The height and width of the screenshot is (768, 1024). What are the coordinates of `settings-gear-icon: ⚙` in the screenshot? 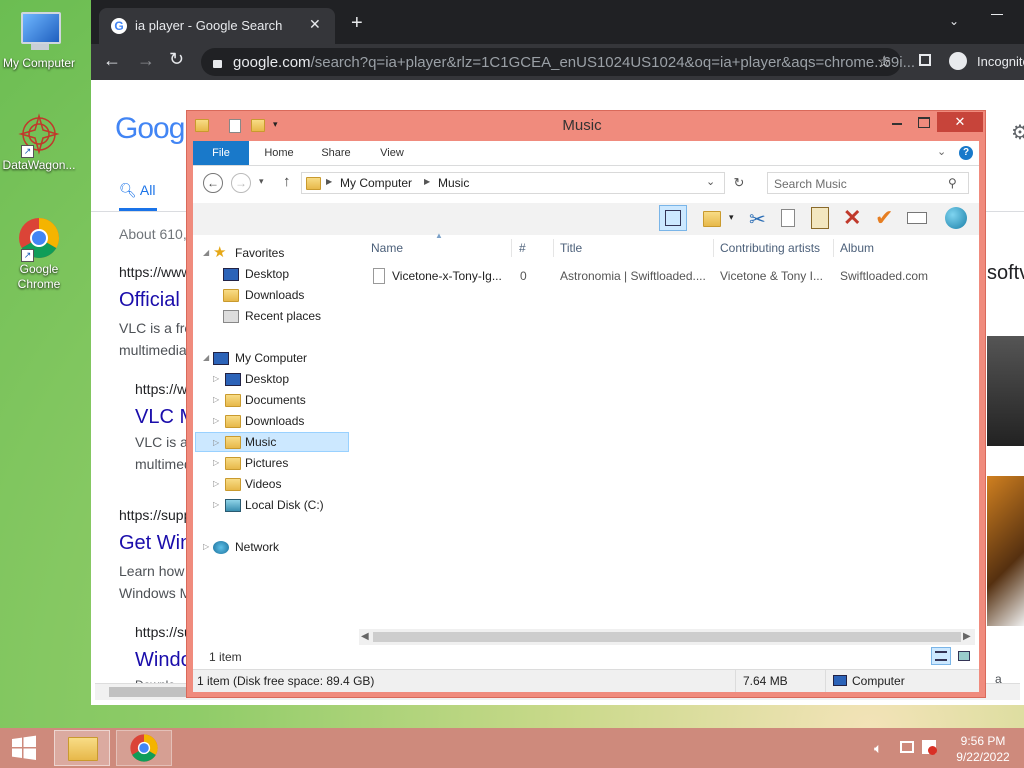 It's located at (1017, 132).